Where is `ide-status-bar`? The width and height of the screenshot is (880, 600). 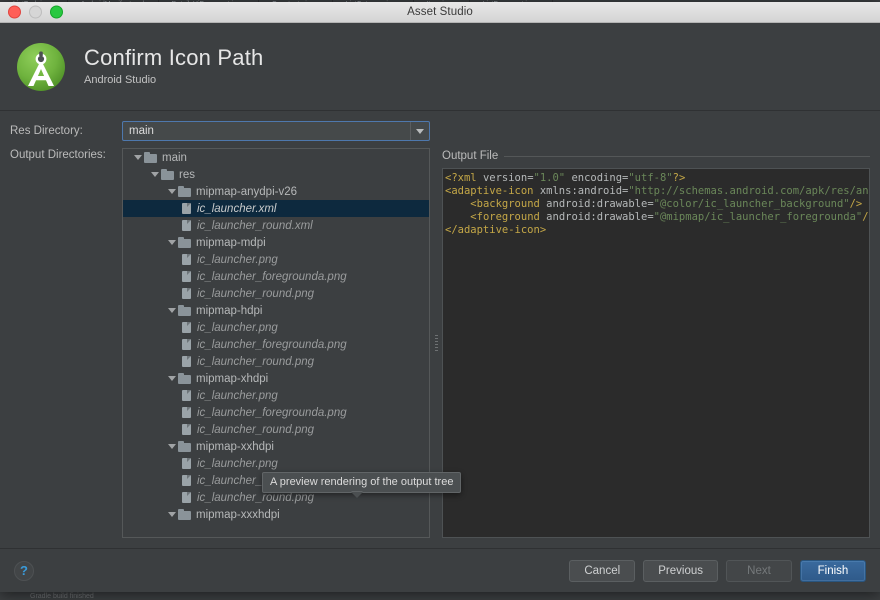
ide-status-bar is located at coordinates (440, 595).